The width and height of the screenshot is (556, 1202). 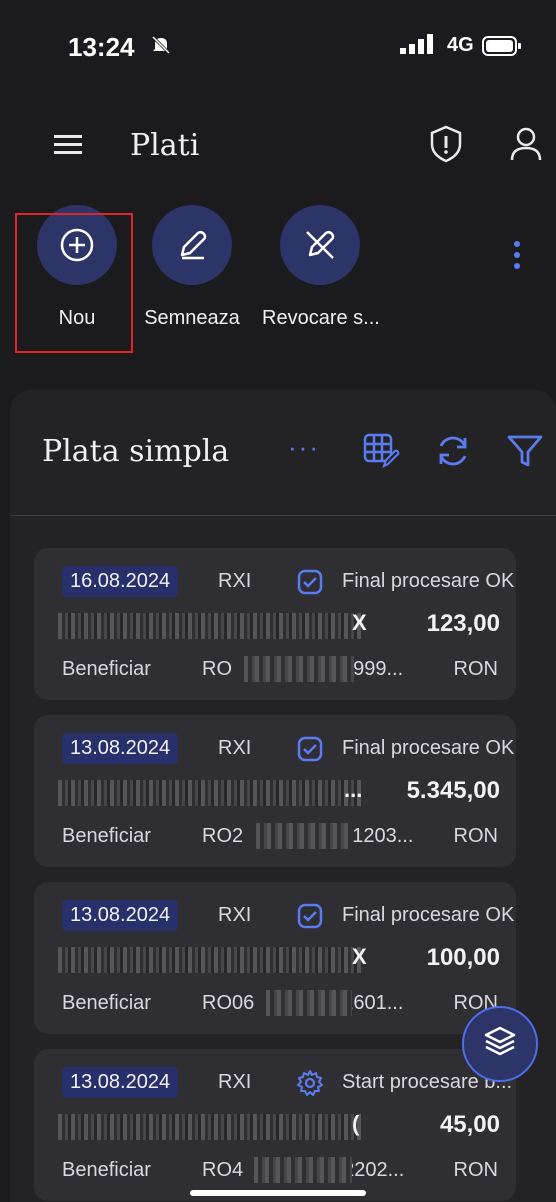 What do you see at coordinates (525, 453) in the screenshot?
I see `filter-icon` at bounding box center [525, 453].